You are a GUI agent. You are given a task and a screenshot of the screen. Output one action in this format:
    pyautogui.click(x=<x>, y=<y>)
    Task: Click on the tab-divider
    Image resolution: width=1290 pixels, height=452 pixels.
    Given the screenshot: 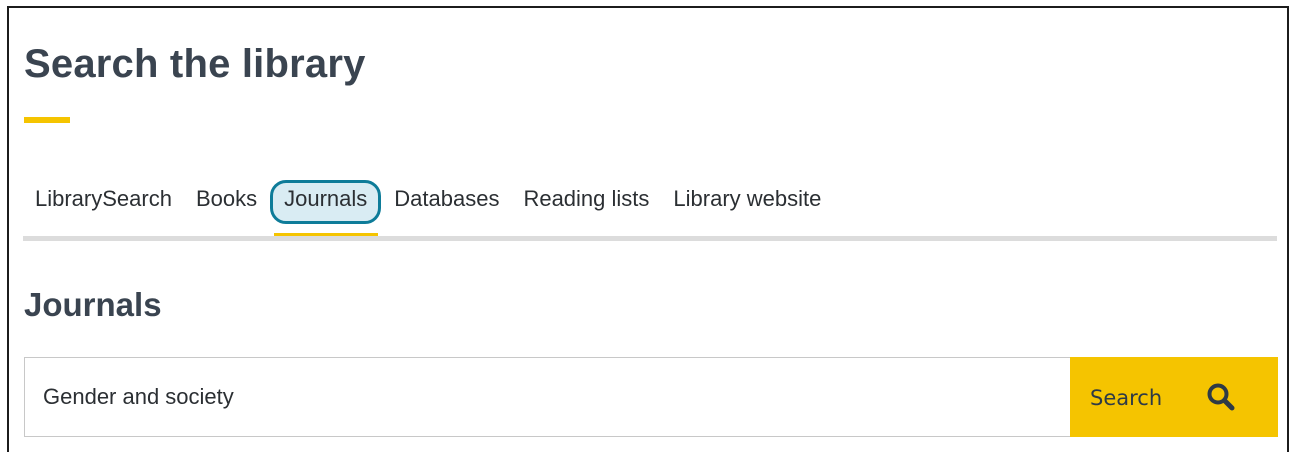 What is the action you would take?
    pyautogui.click(x=650, y=238)
    